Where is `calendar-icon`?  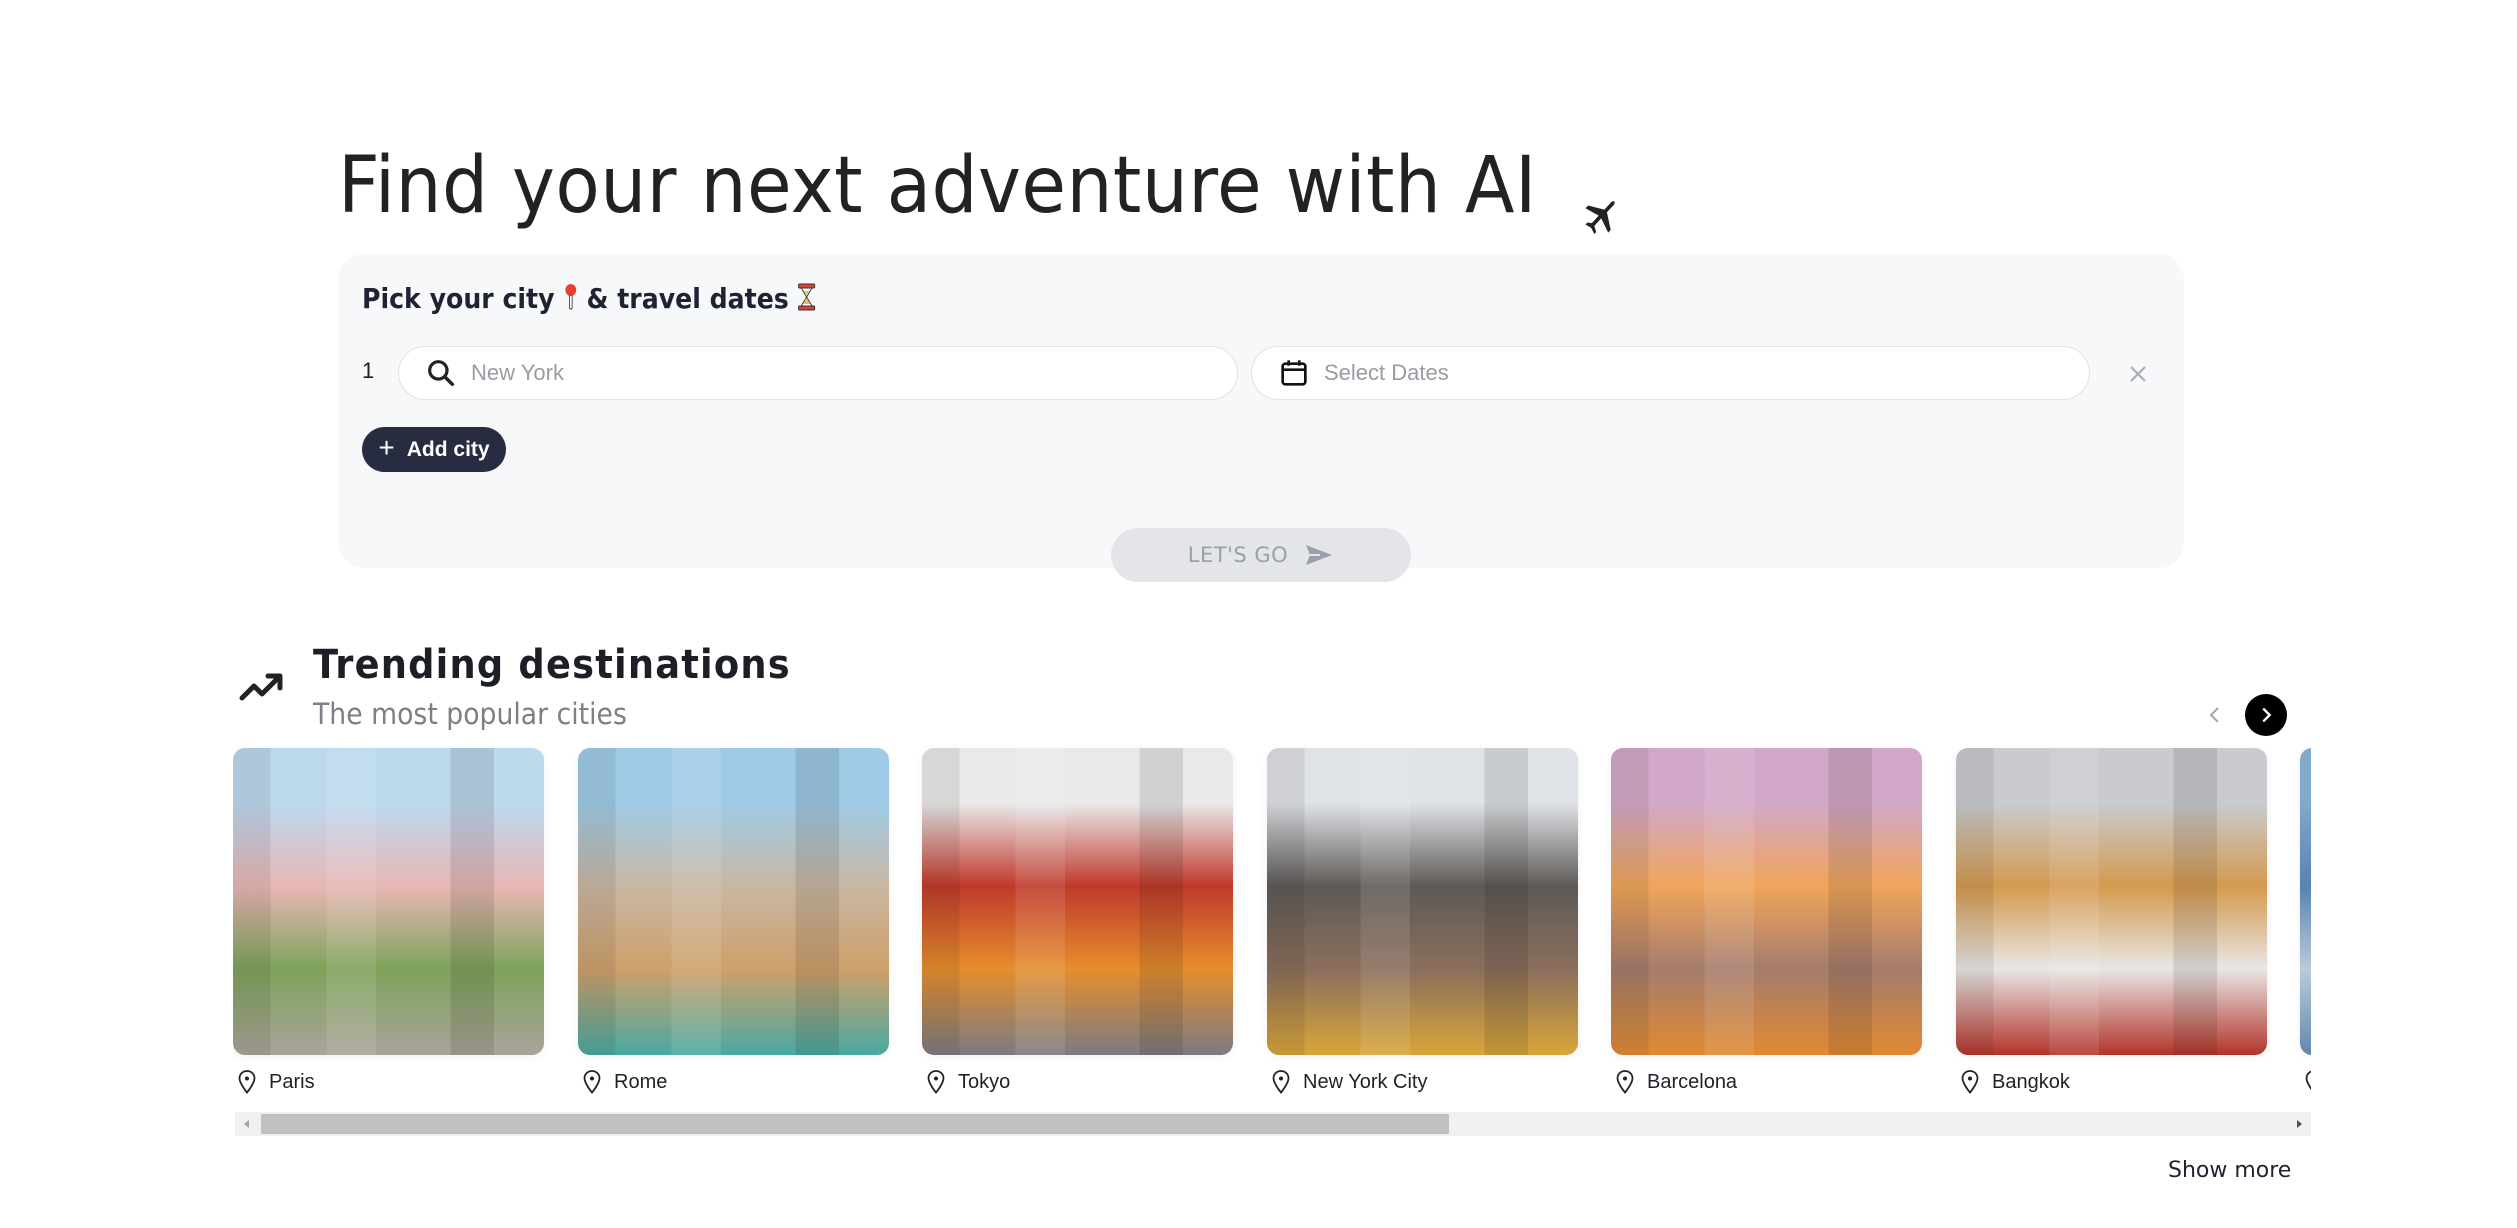
calendar-icon is located at coordinates (1294, 373).